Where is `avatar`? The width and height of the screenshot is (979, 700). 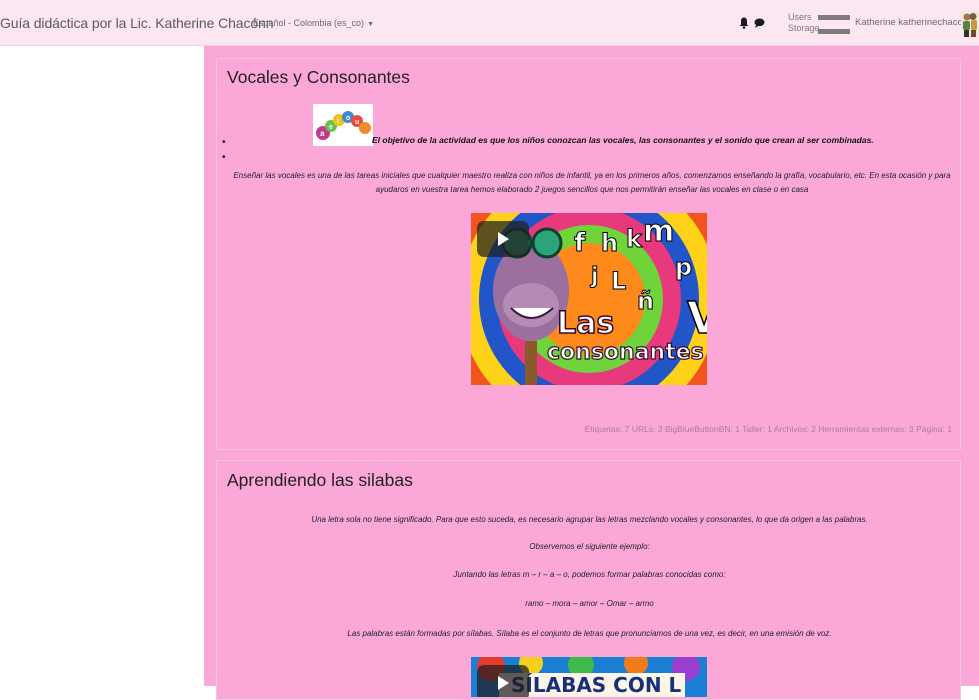 avatar is located at coordinates (970, 24).